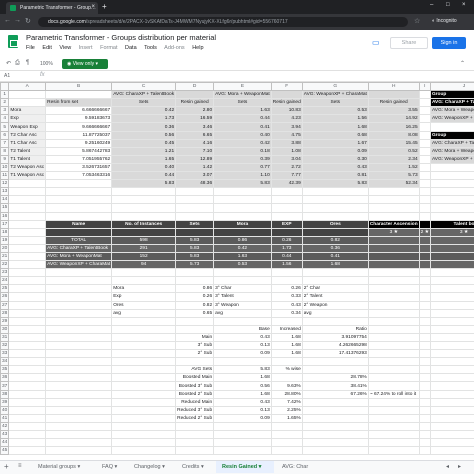 The width and height of the screenshot is (474, 474). I want to click on cell: 0.56, so click(144, 135).